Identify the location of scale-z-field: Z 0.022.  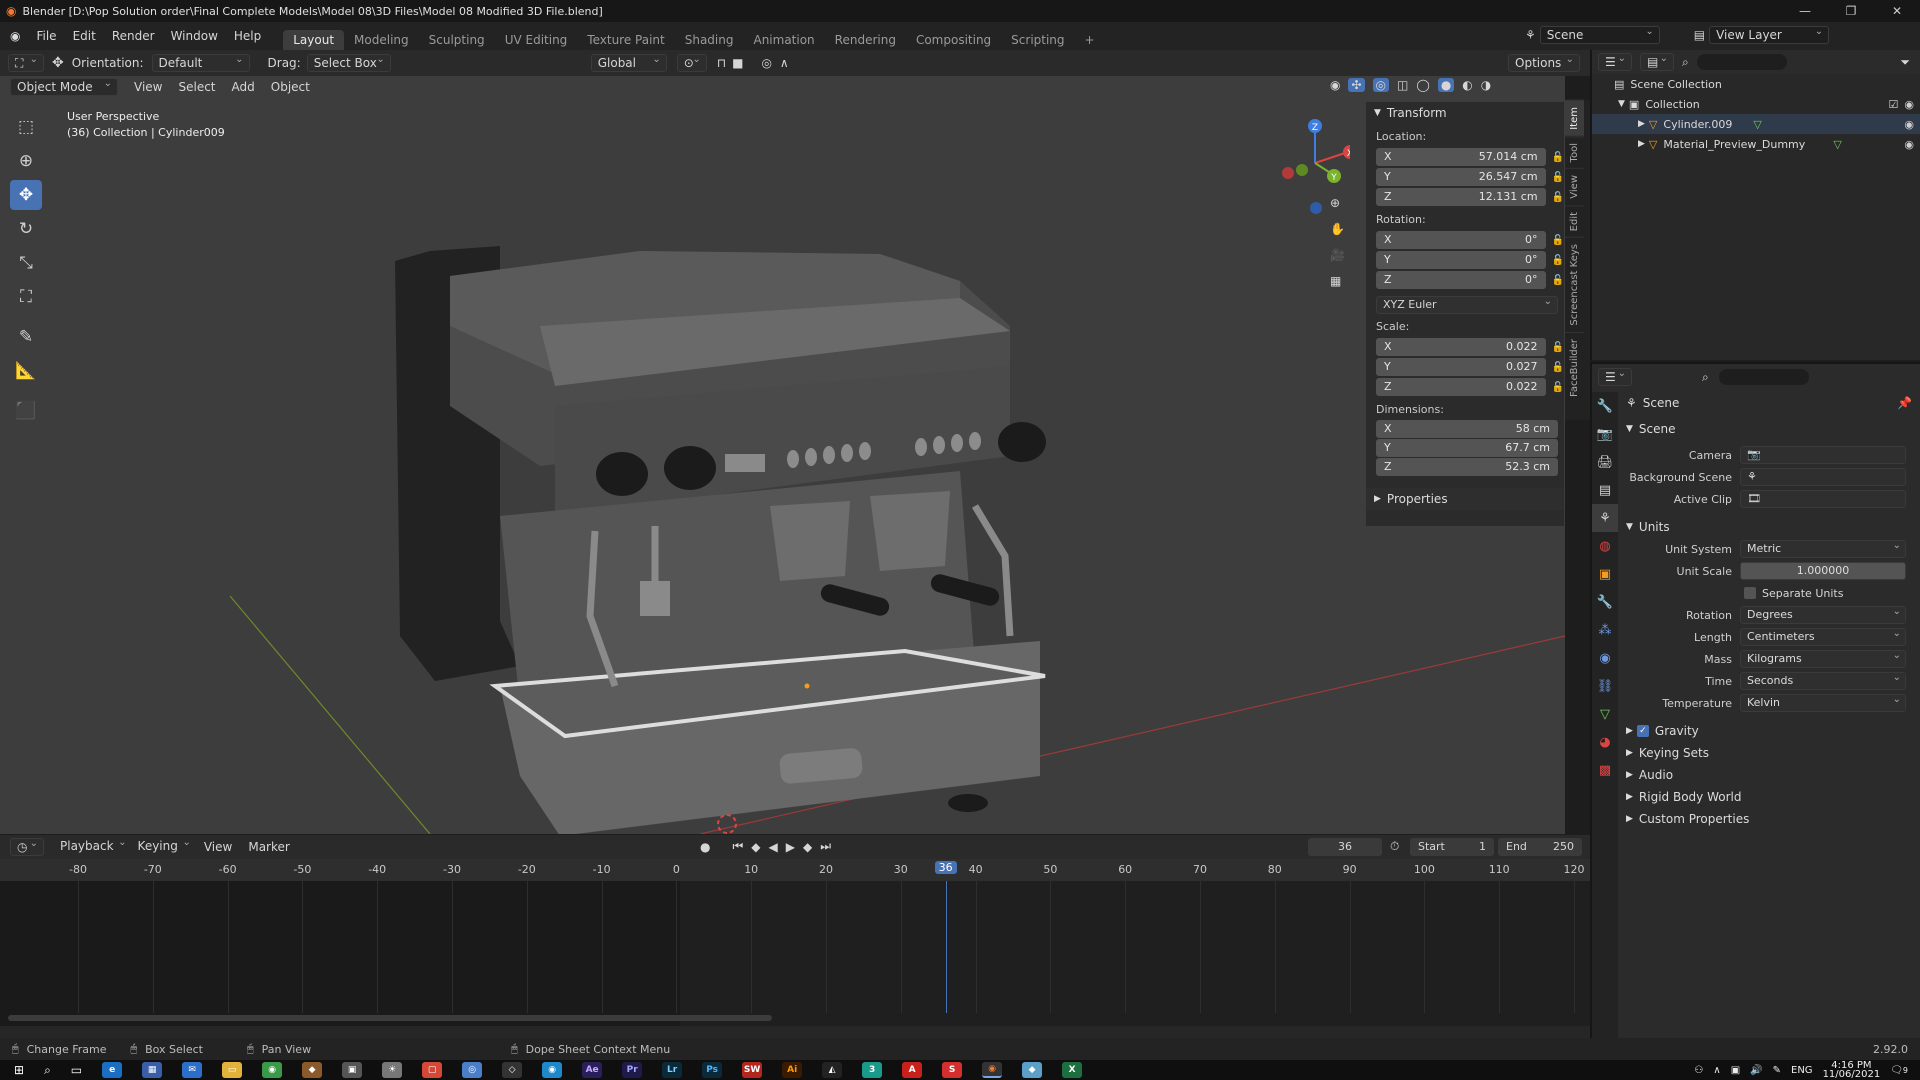
(1461, 387).